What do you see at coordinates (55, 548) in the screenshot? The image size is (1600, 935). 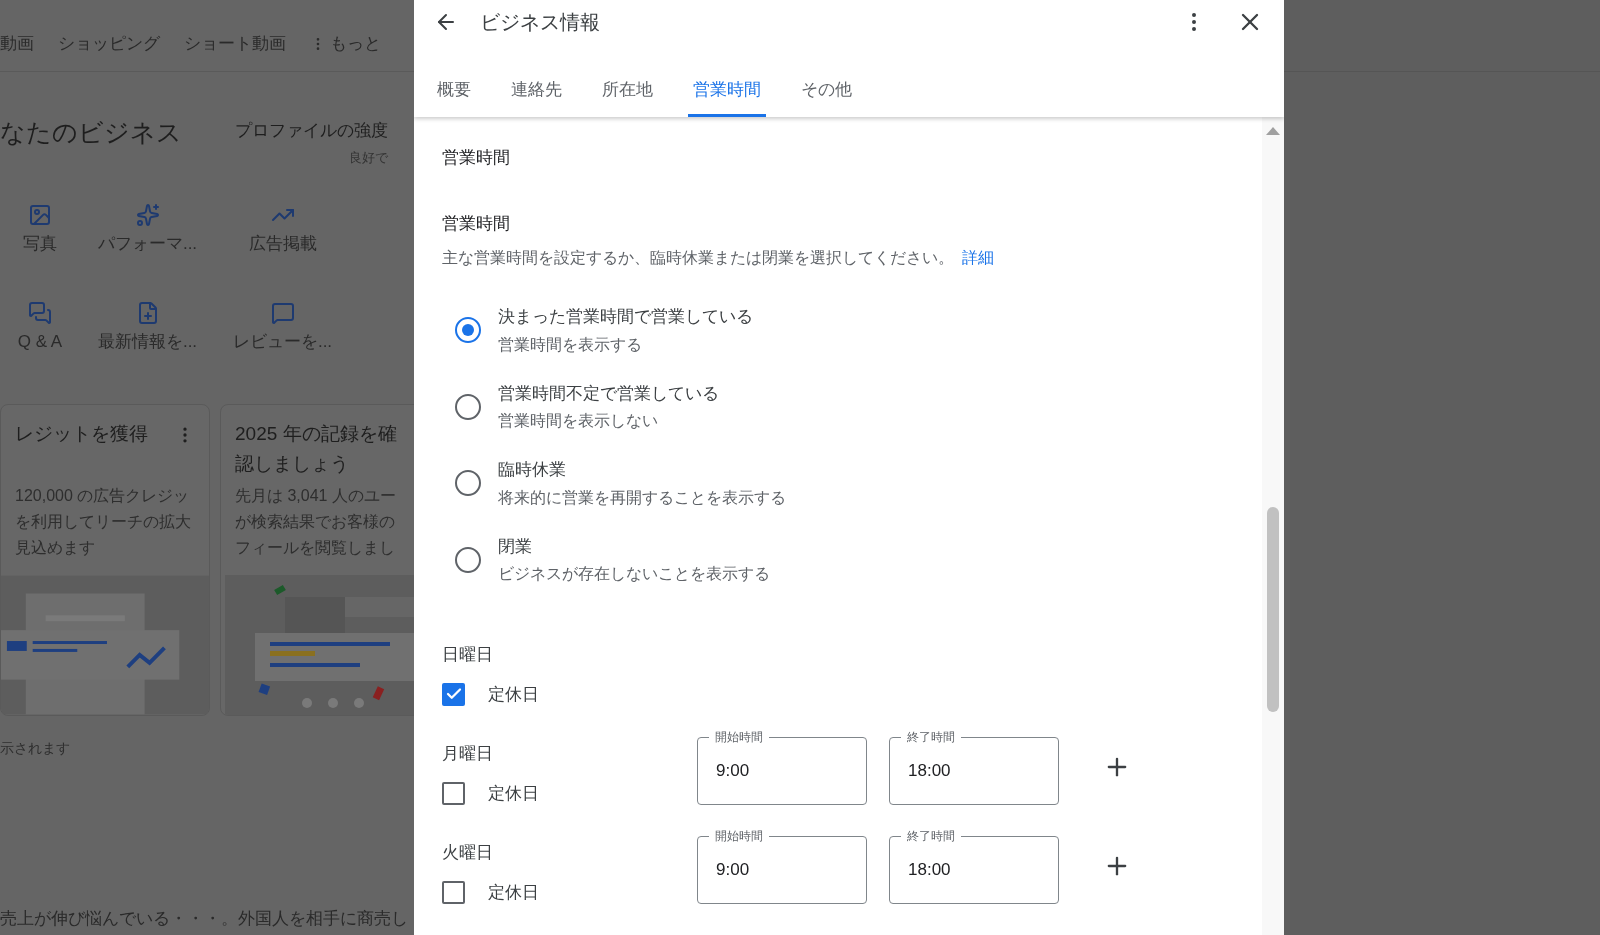 I see `card-text: 見込めます` at bounding box center [55, 548].